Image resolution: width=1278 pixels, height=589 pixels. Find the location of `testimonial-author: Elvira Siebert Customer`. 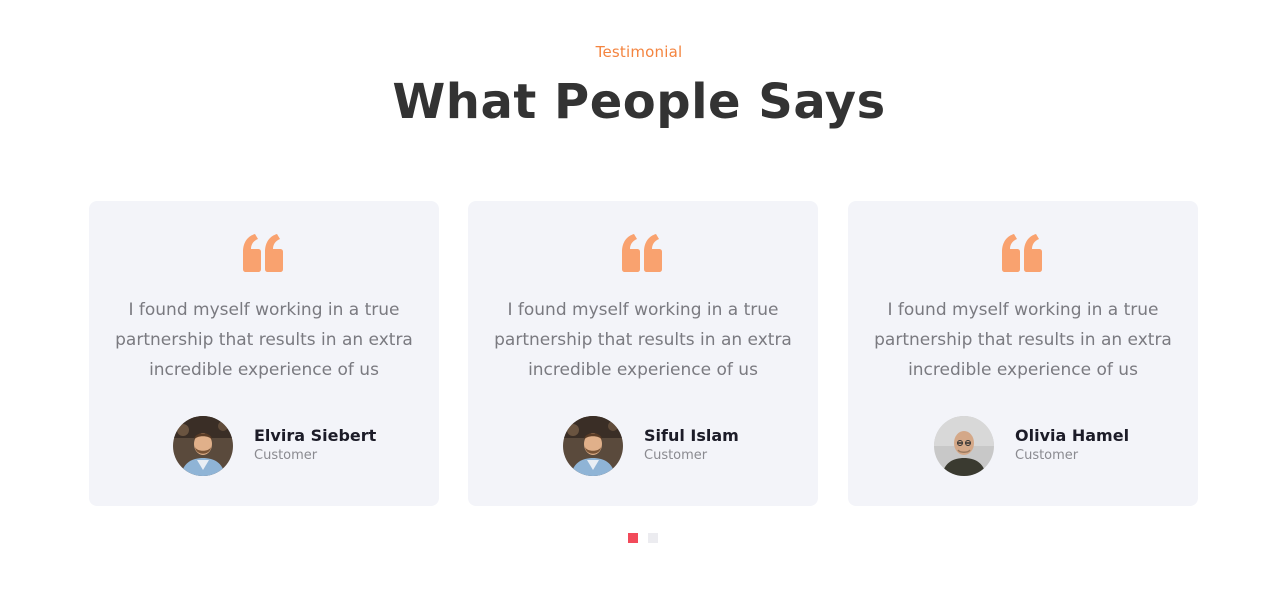

testimonial-author: Elvira Siebert Customer is located at coordinates (293, 446).